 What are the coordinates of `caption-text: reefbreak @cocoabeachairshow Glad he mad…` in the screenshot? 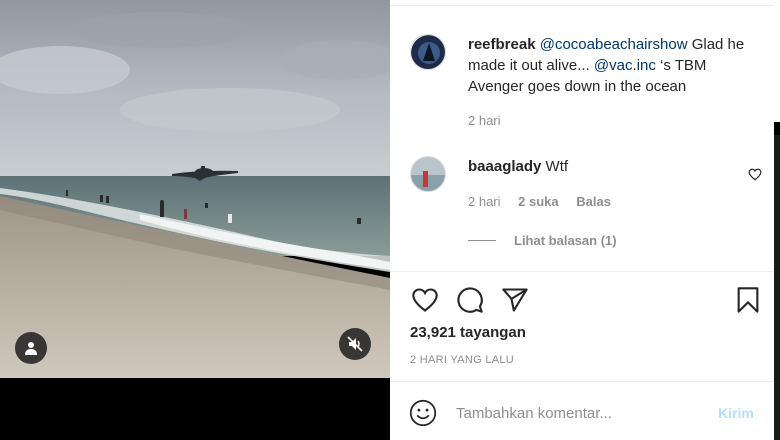 It's located at (613, 65).